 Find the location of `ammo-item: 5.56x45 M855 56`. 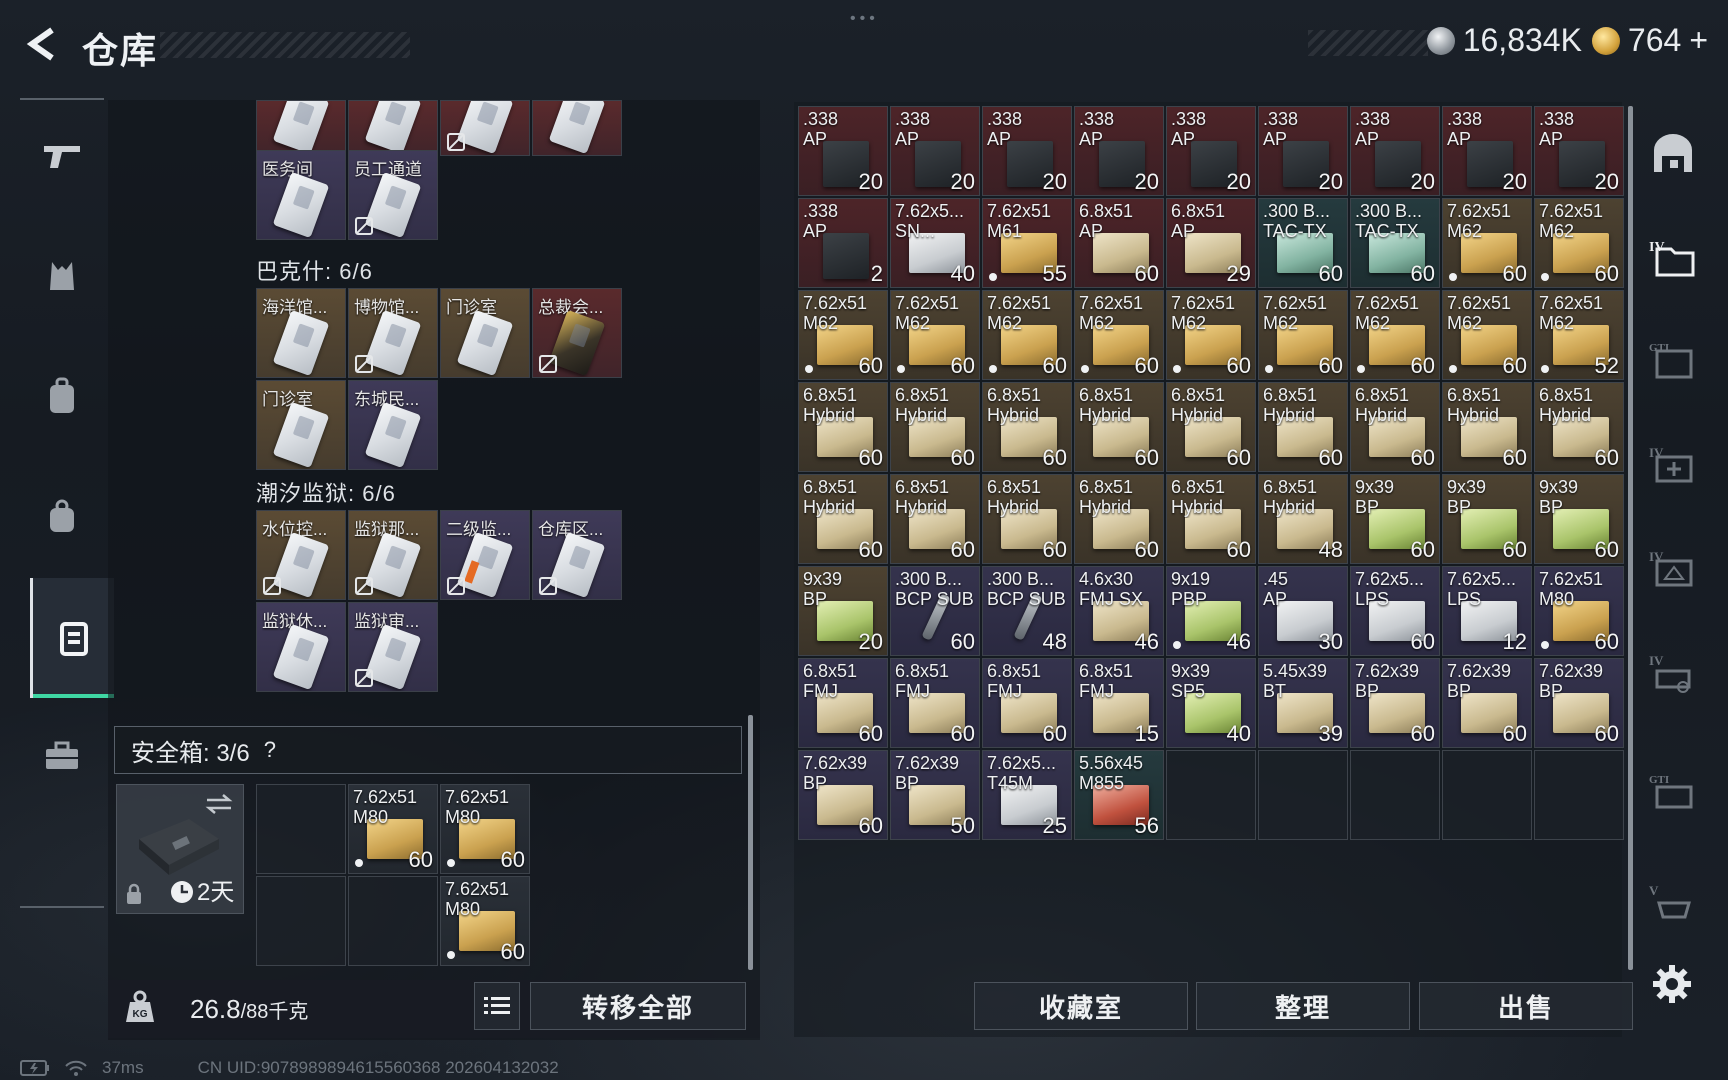

ammo-item: 5.56x45 M855 56 is located at coordinates (1119, 795).